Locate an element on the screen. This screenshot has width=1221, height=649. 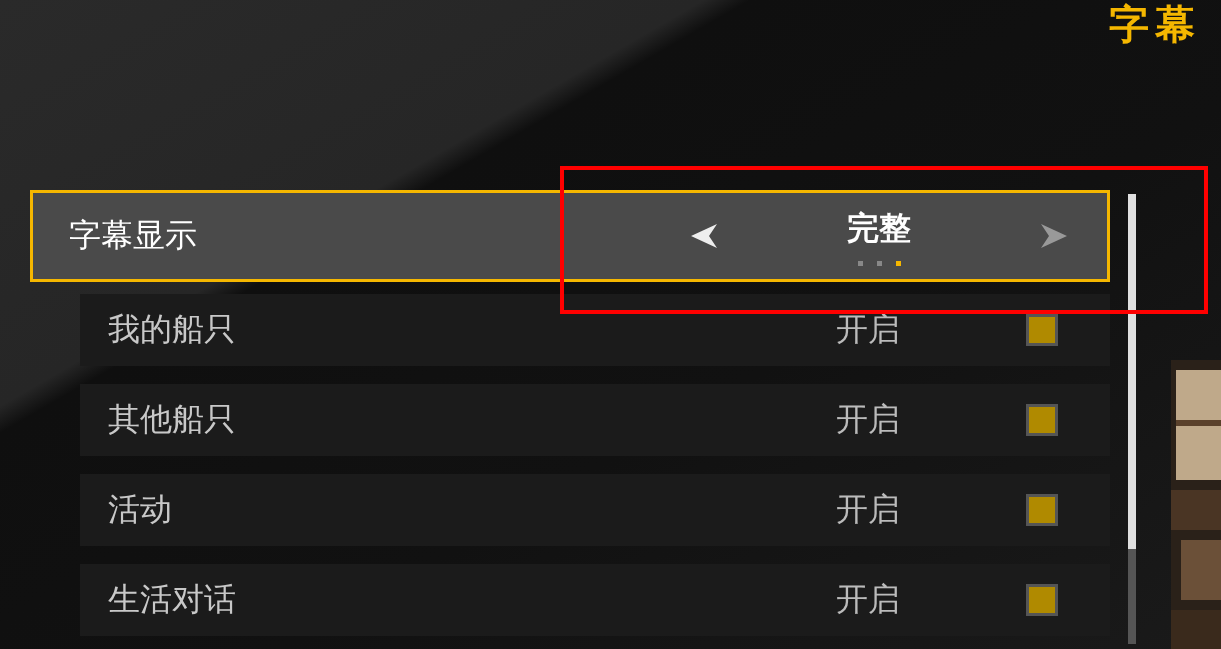
setting-label: 其他船只 is located at coordinates (172, 419).